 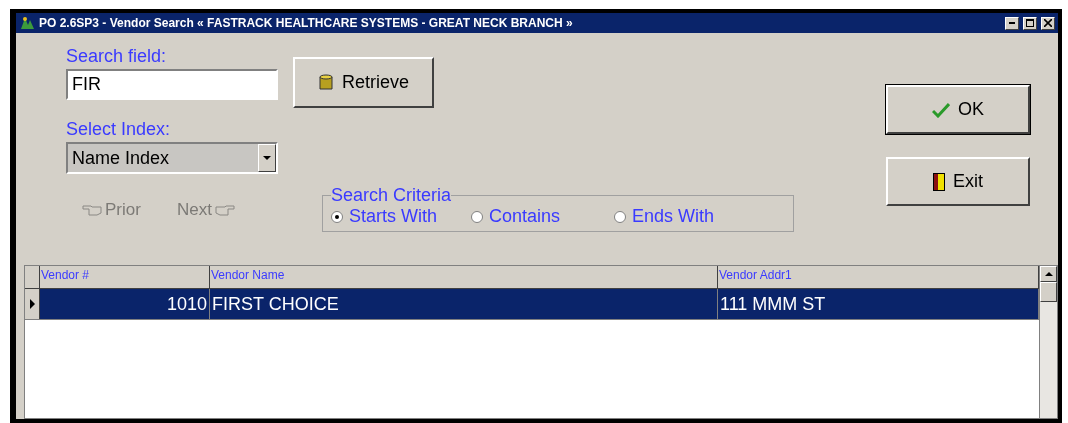 I want to click on scroll-up-button, so click(x=1048, y=274).